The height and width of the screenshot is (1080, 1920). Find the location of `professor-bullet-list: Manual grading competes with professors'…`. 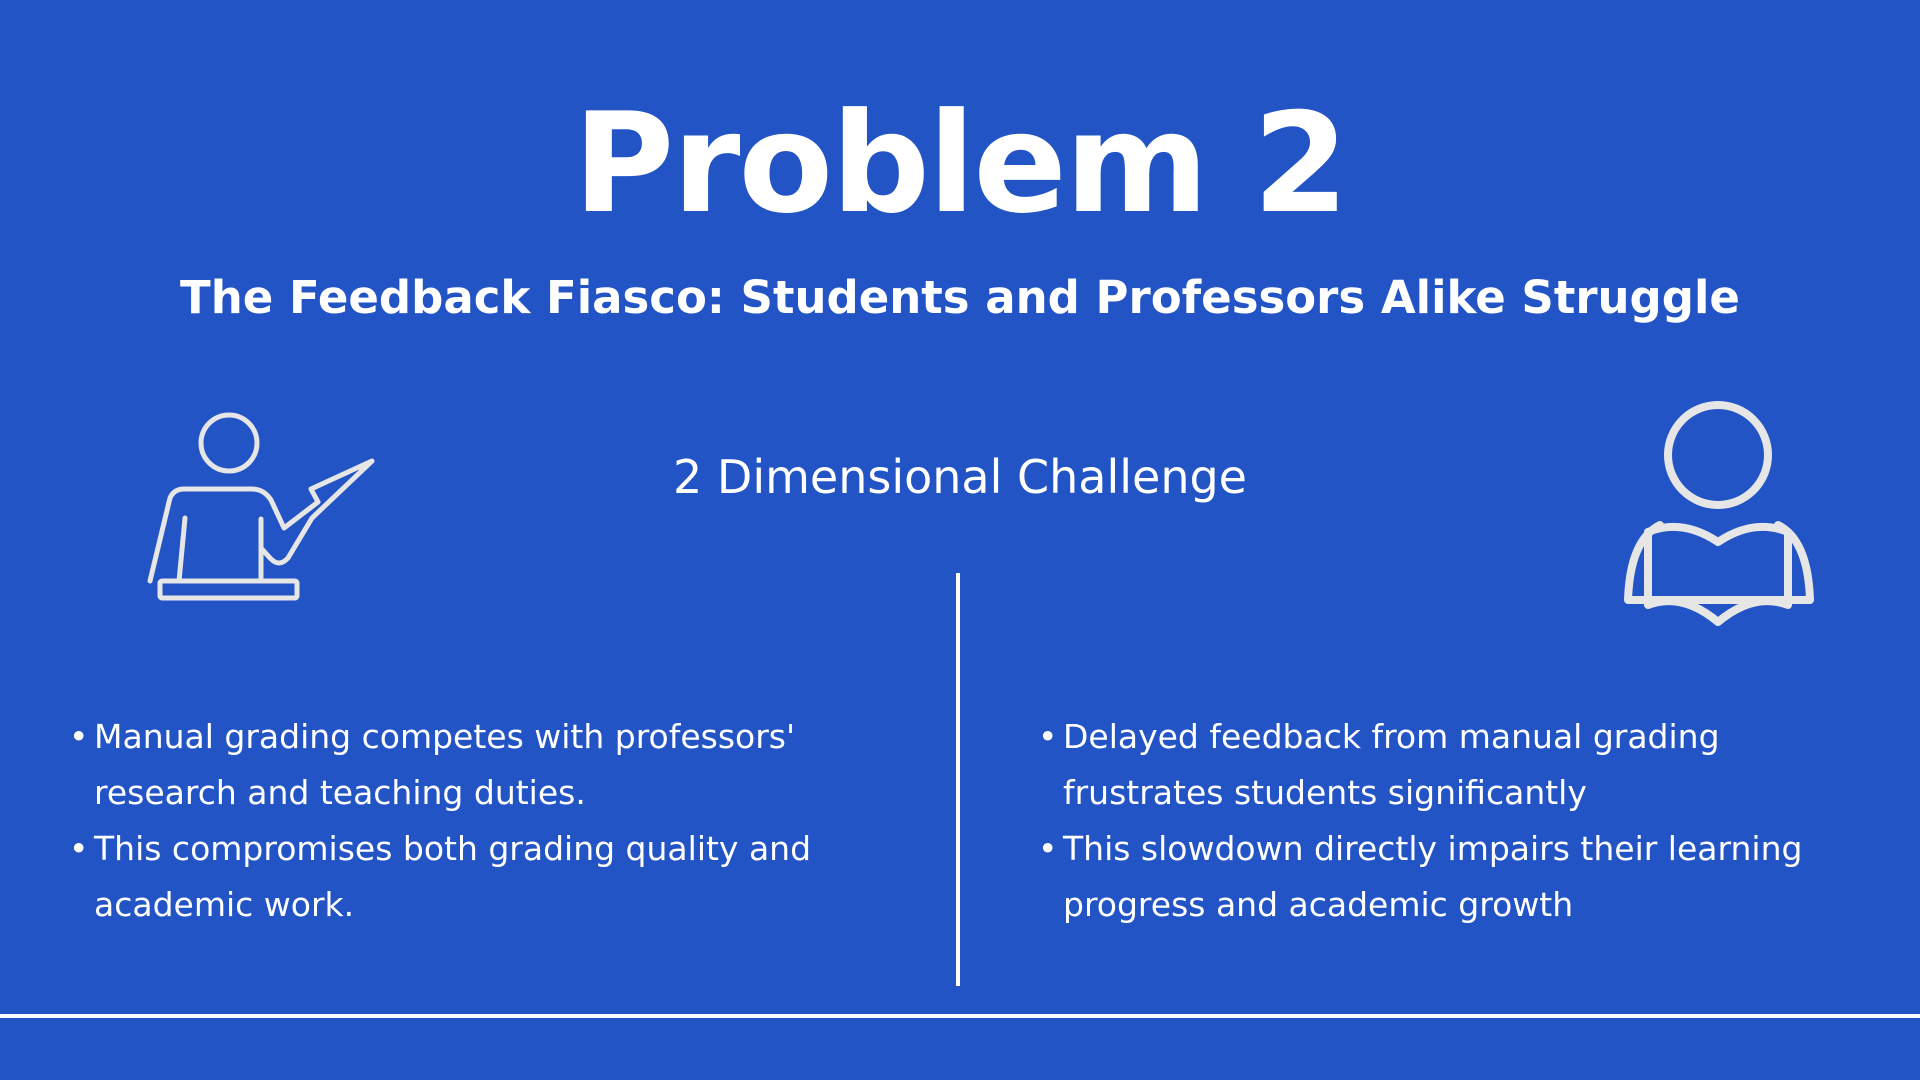

professor-bullet-list: Manual grading competes with professors'… is located at coordinates (474, 821).